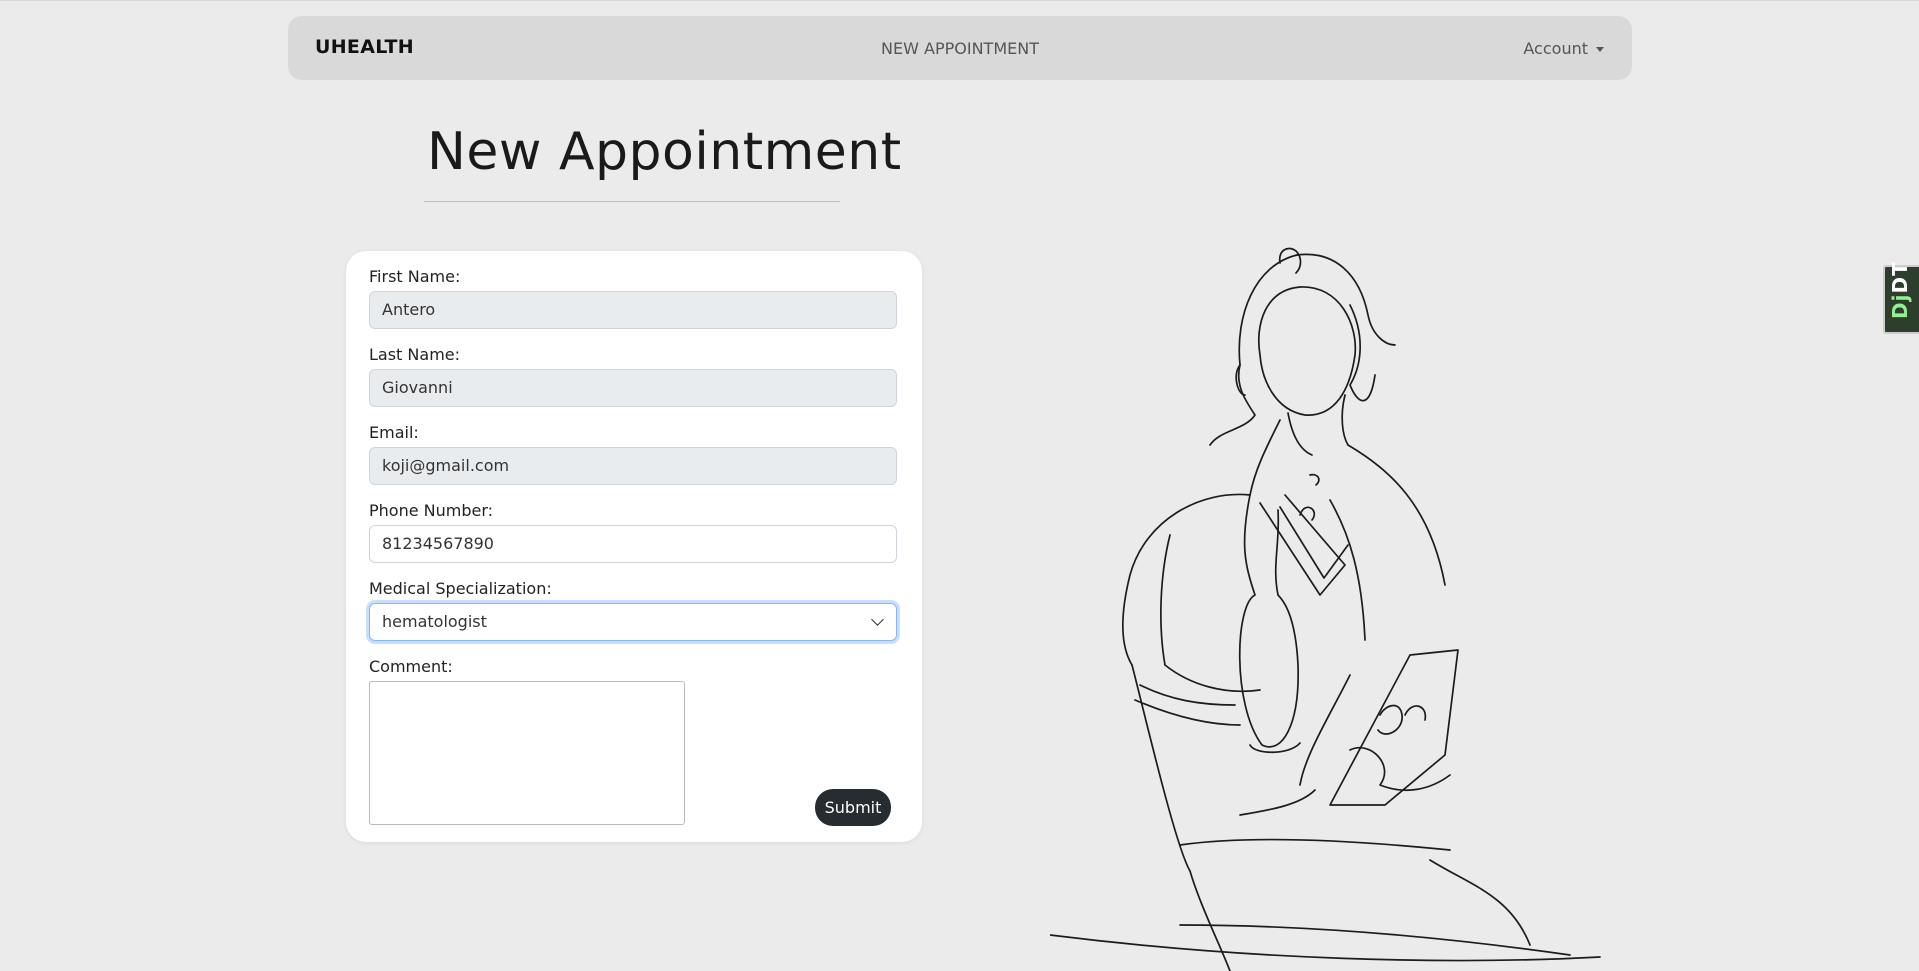  What do you see at coordinates (527, 753) in the screenshot?
I see `comment-textarea` at bounding box center [527, 753].